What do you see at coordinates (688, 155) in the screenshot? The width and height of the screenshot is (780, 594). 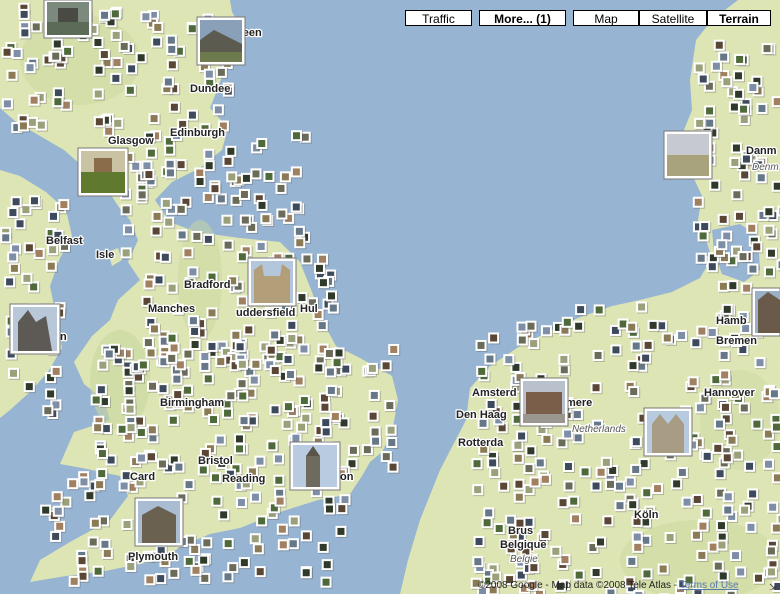 I see `coast-photo` at bounding box center [688, 155].